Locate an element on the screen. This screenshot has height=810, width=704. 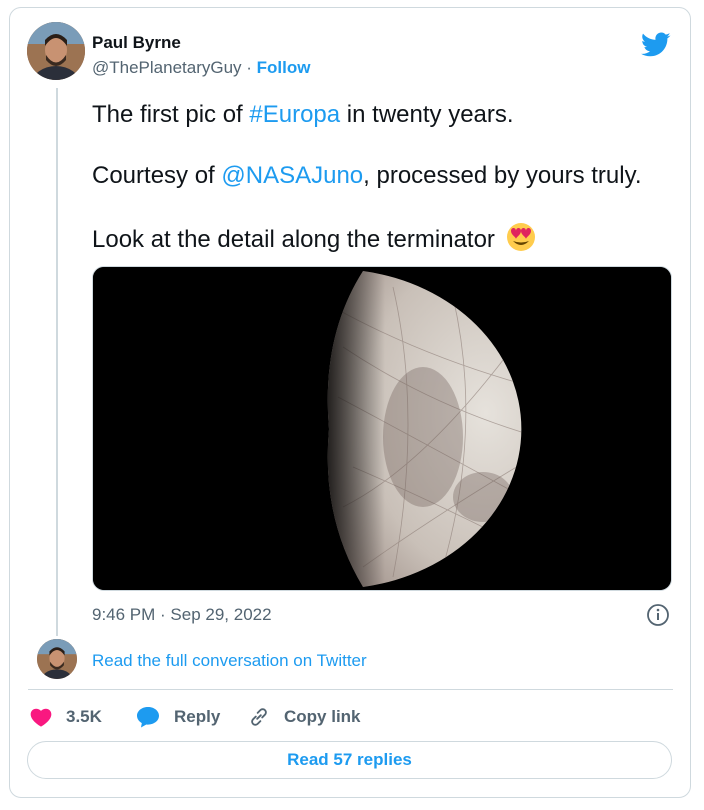
reply-label: Reply is located at coordinates (197, 716).